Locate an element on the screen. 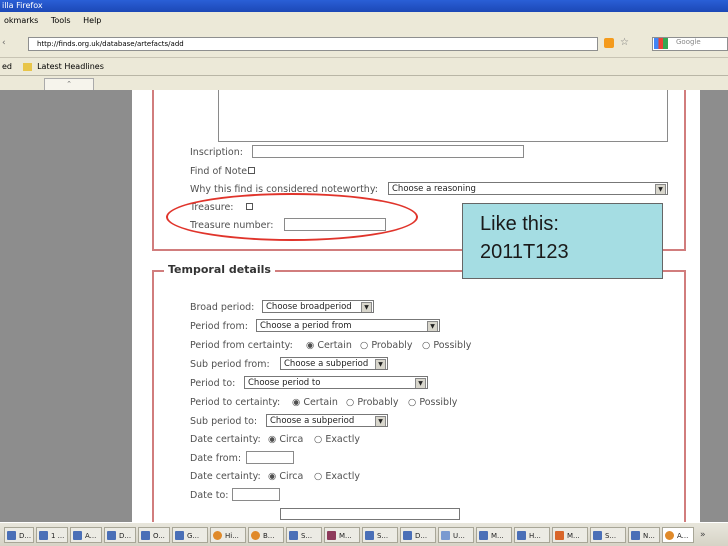 This screenshot has height=546, width=728. period-from-select: Choose a period from ▼ is located at coordinates (348, 325).